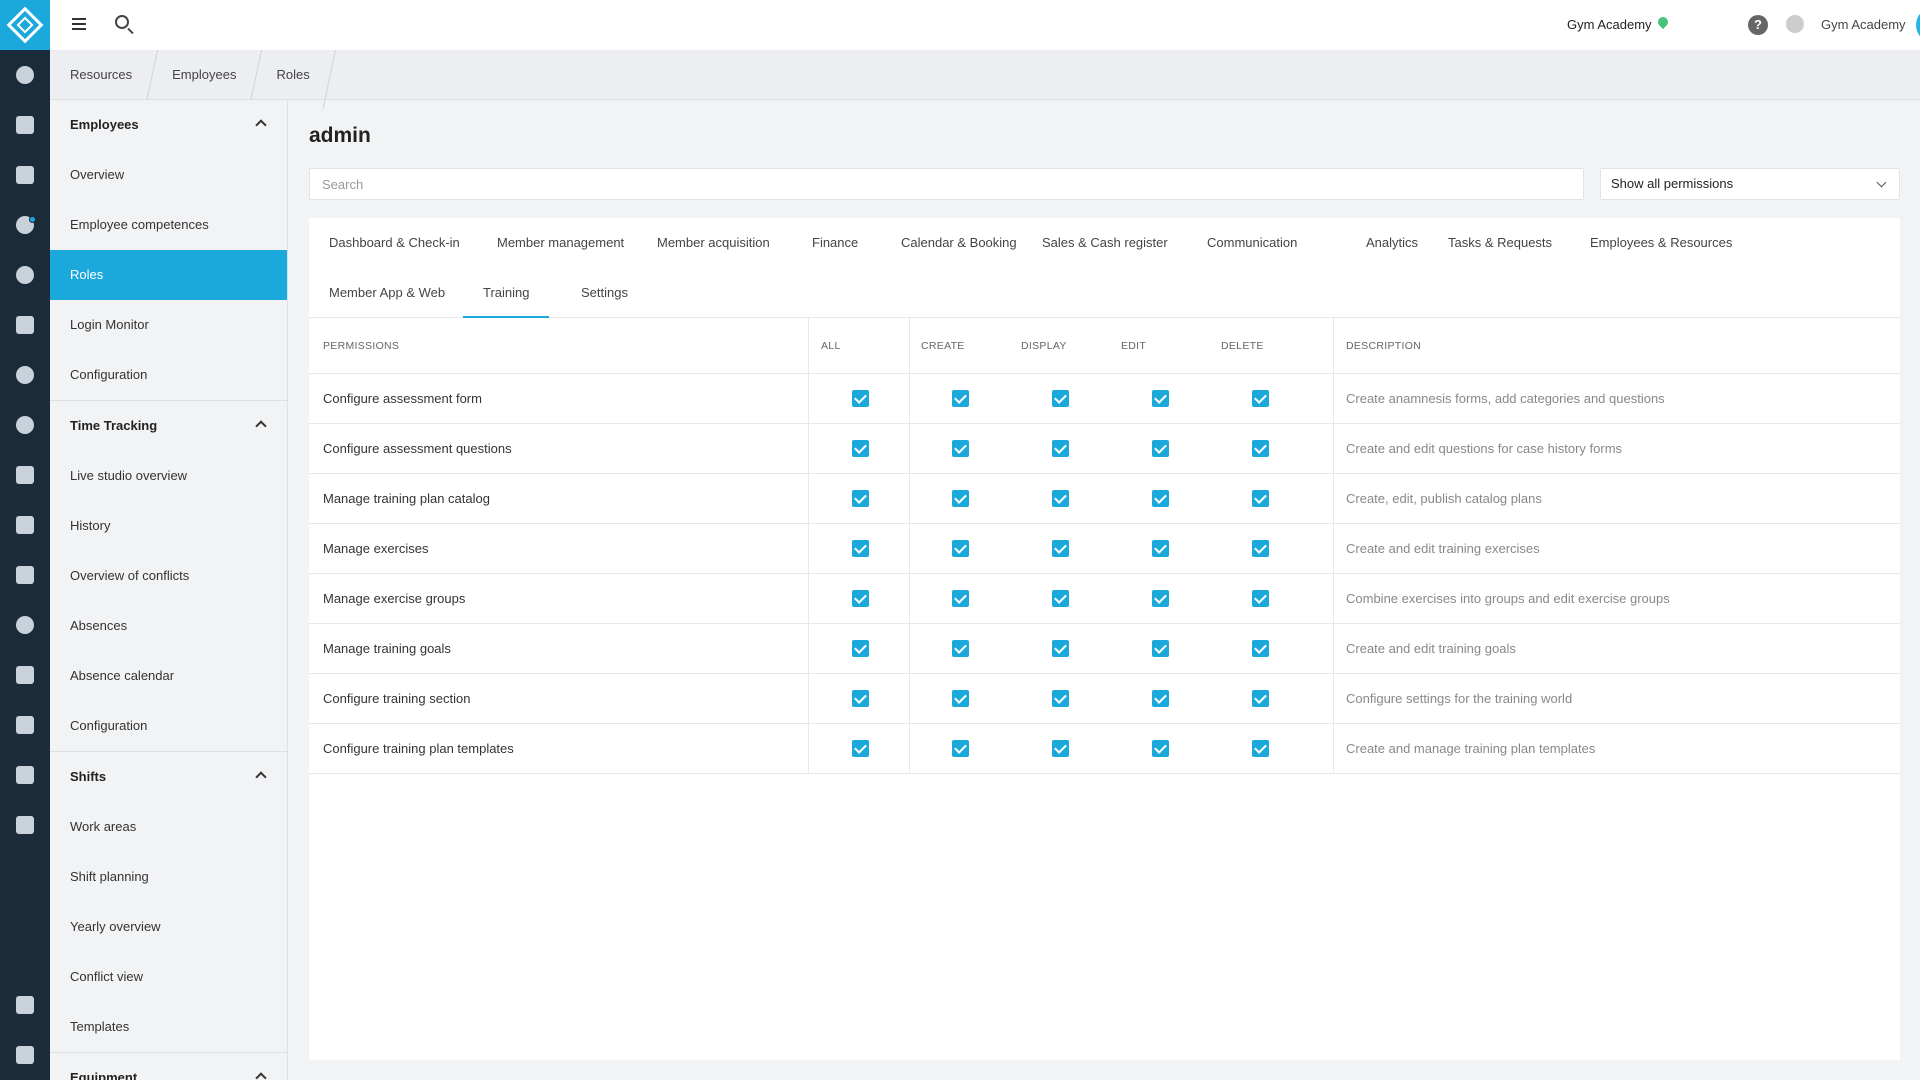  What do you see at coordinates (168, 576) in the screenshot?
I see `sidebar-item: Overview of conflicts` at bounding box center [168, 576].